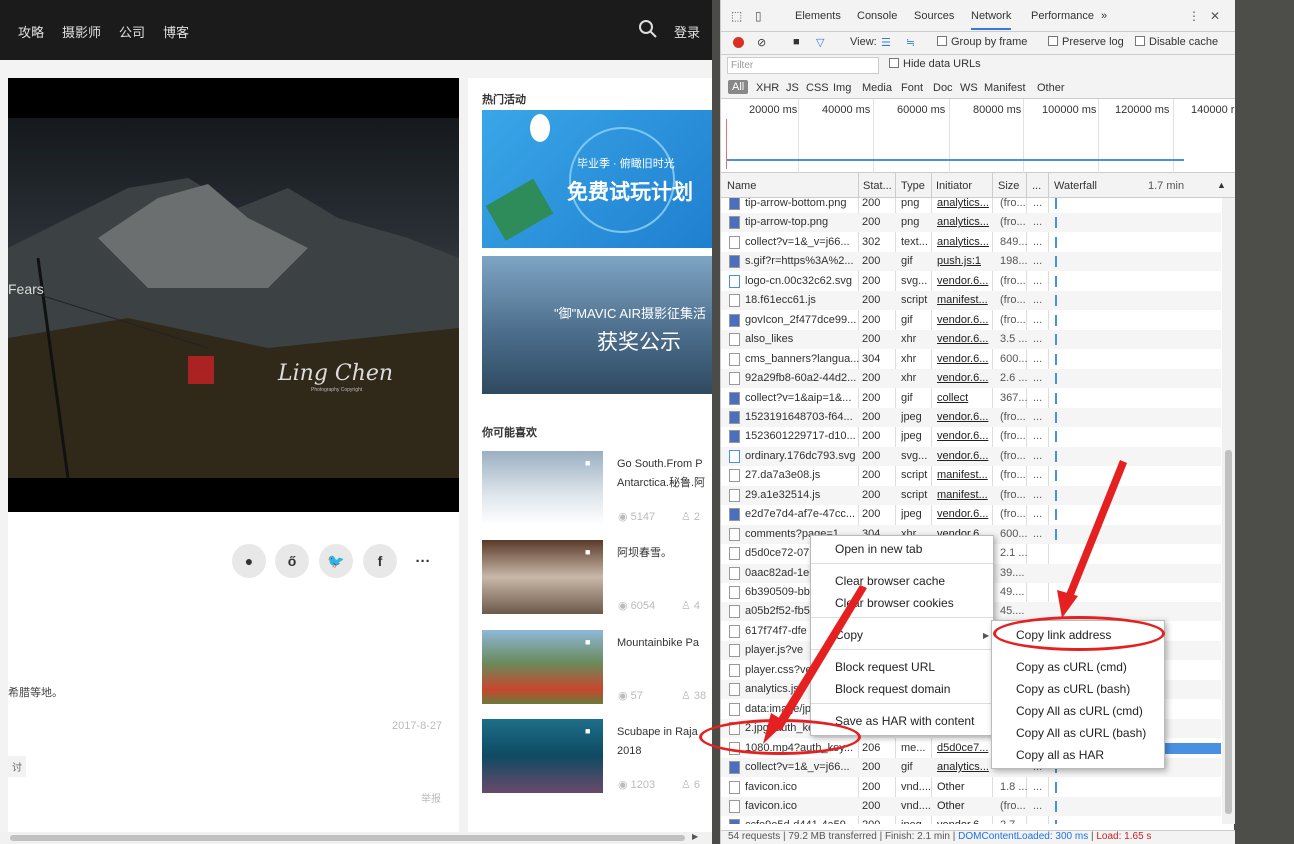 The width and height of the screenshot is (1294, 844). Describe the element at coordinates (913, 186) in the screenshot. I see `col-type: Type` at that location.